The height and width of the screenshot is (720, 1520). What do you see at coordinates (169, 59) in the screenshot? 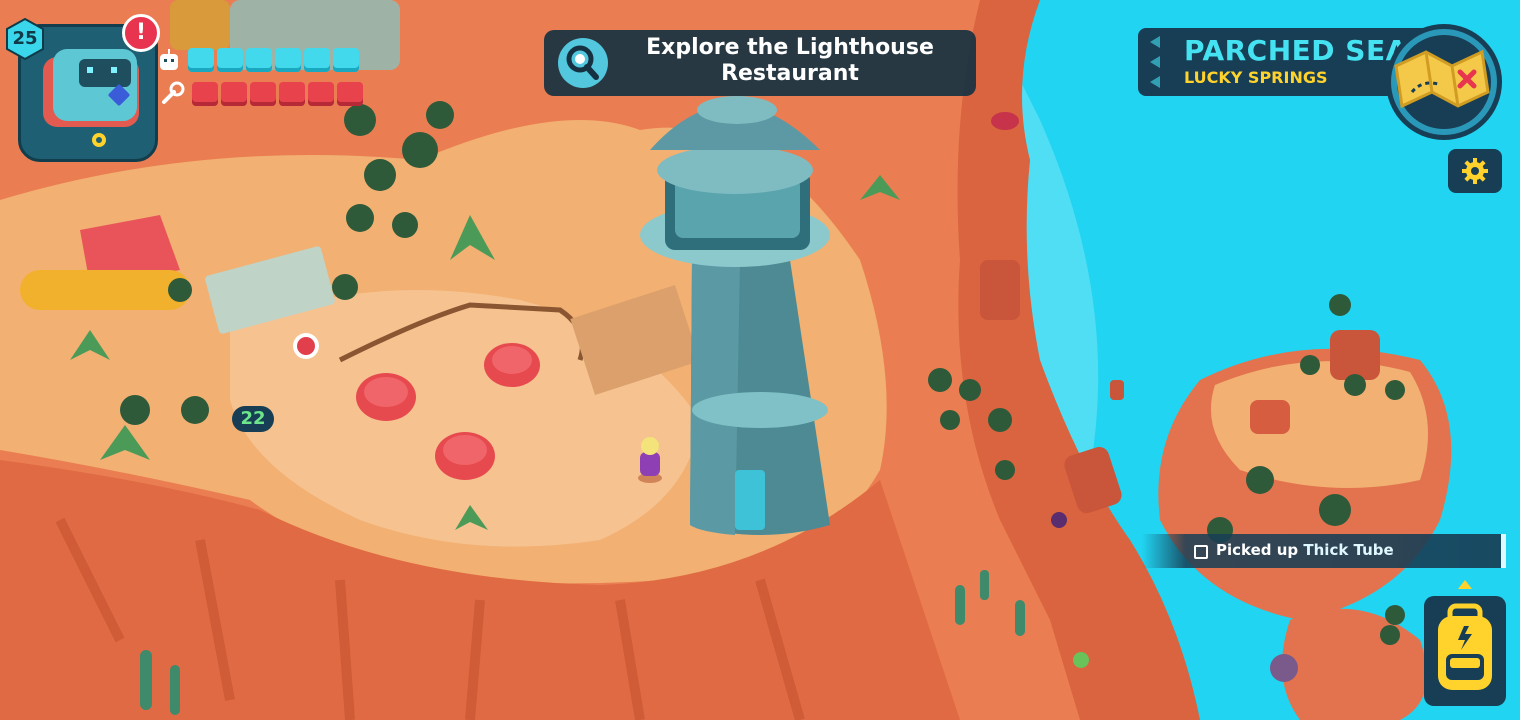
I see `robot-head-icon` at bounding box center [169, 59].